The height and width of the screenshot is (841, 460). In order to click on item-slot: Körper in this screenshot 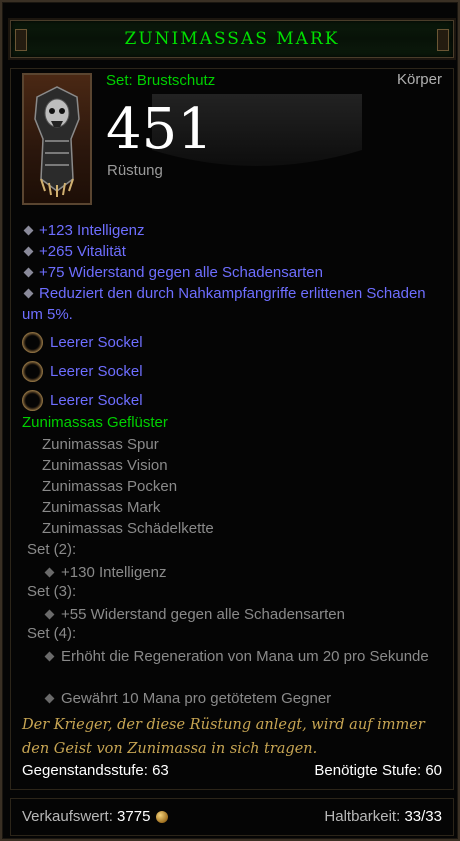, I will do `click(419, 79)`.